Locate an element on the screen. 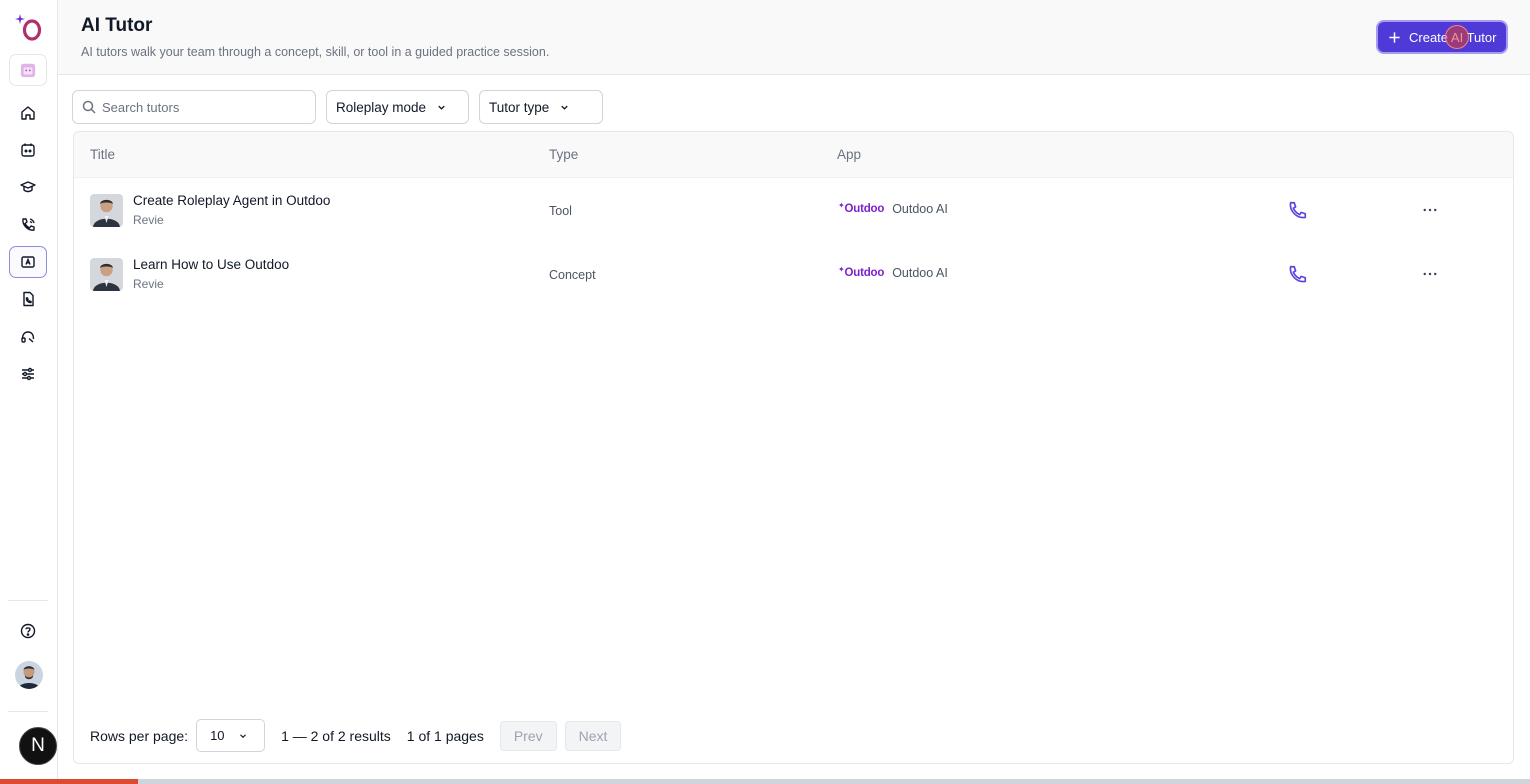 This screenshot has width=1530, height=784. help-circle-icon is located at coordinates (28, 631).